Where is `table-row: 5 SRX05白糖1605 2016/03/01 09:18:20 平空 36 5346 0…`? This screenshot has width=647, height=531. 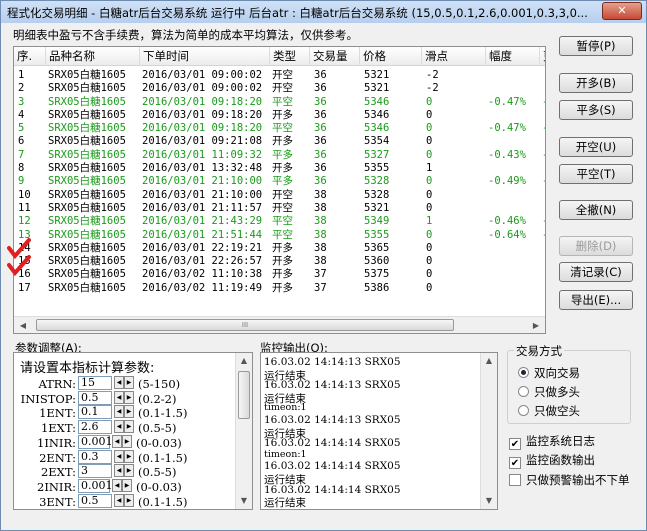 table-row: 5 SRX05白糖1605 2016/03/01 09:18:20 平空 36 5346 0… is located at coordinates (279, 128).